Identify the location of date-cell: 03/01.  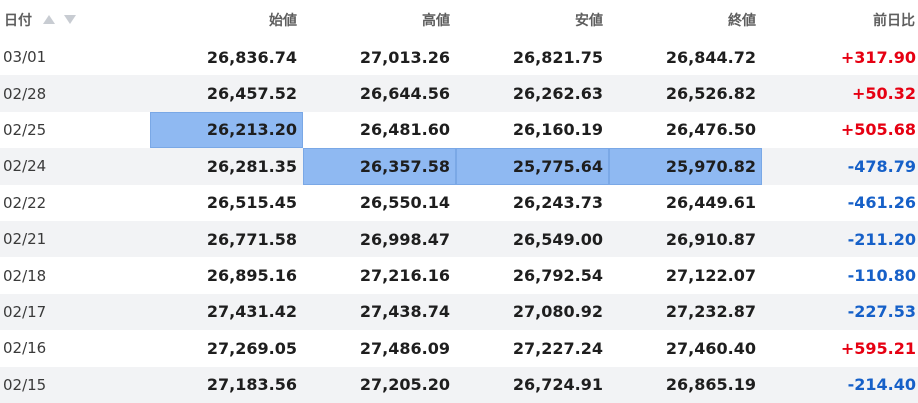
(75, 57).